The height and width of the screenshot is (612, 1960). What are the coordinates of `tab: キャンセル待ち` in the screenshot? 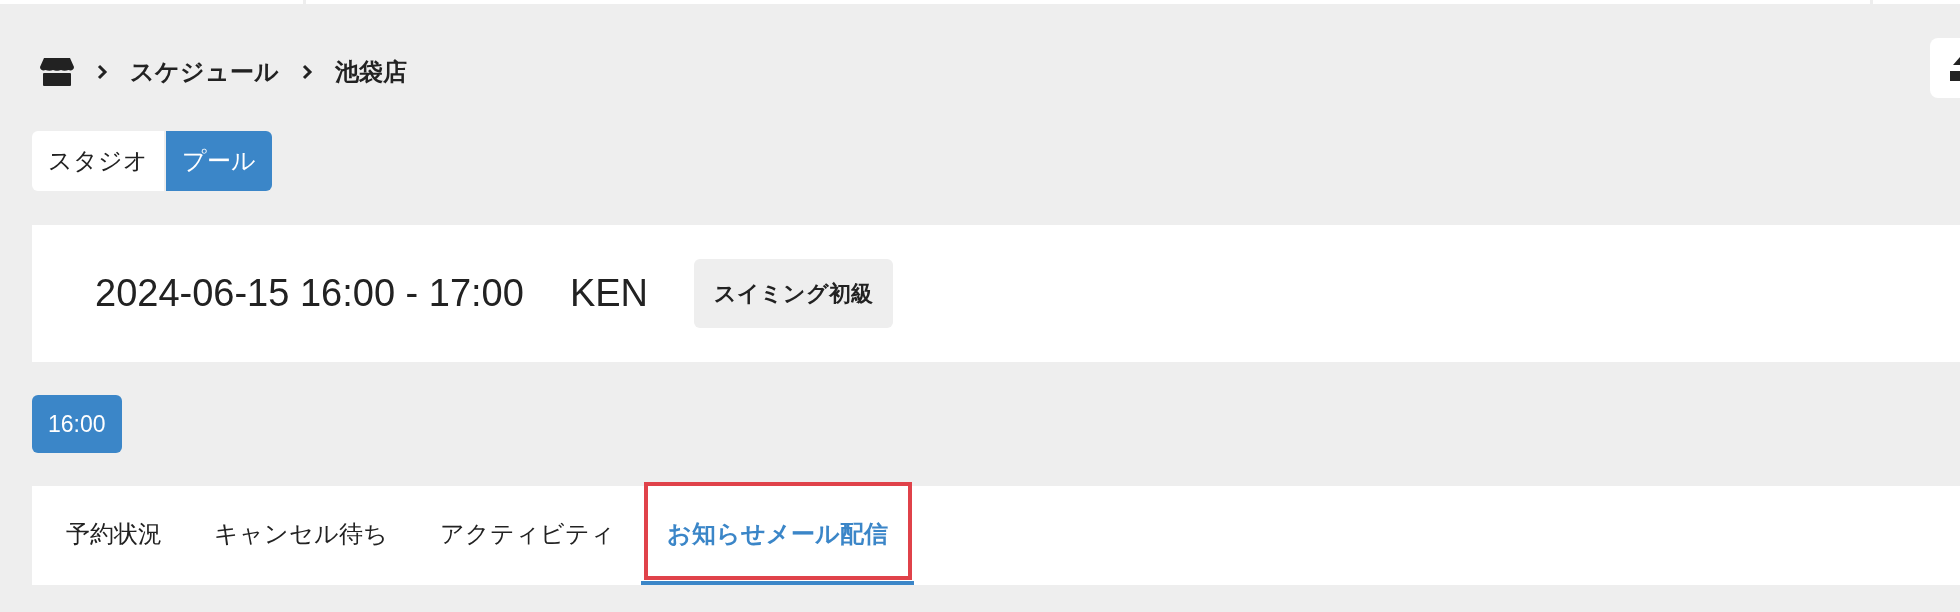 It's located at (301, 535).